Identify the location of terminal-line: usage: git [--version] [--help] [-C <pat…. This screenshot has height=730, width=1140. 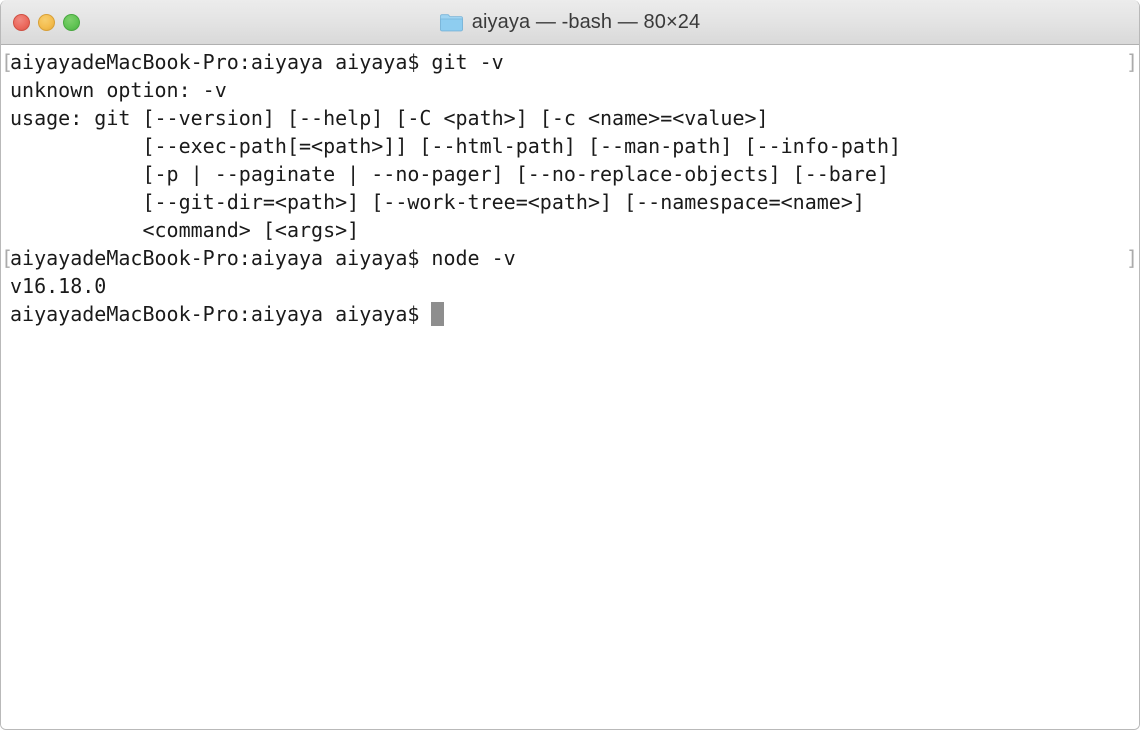
(570, 118).